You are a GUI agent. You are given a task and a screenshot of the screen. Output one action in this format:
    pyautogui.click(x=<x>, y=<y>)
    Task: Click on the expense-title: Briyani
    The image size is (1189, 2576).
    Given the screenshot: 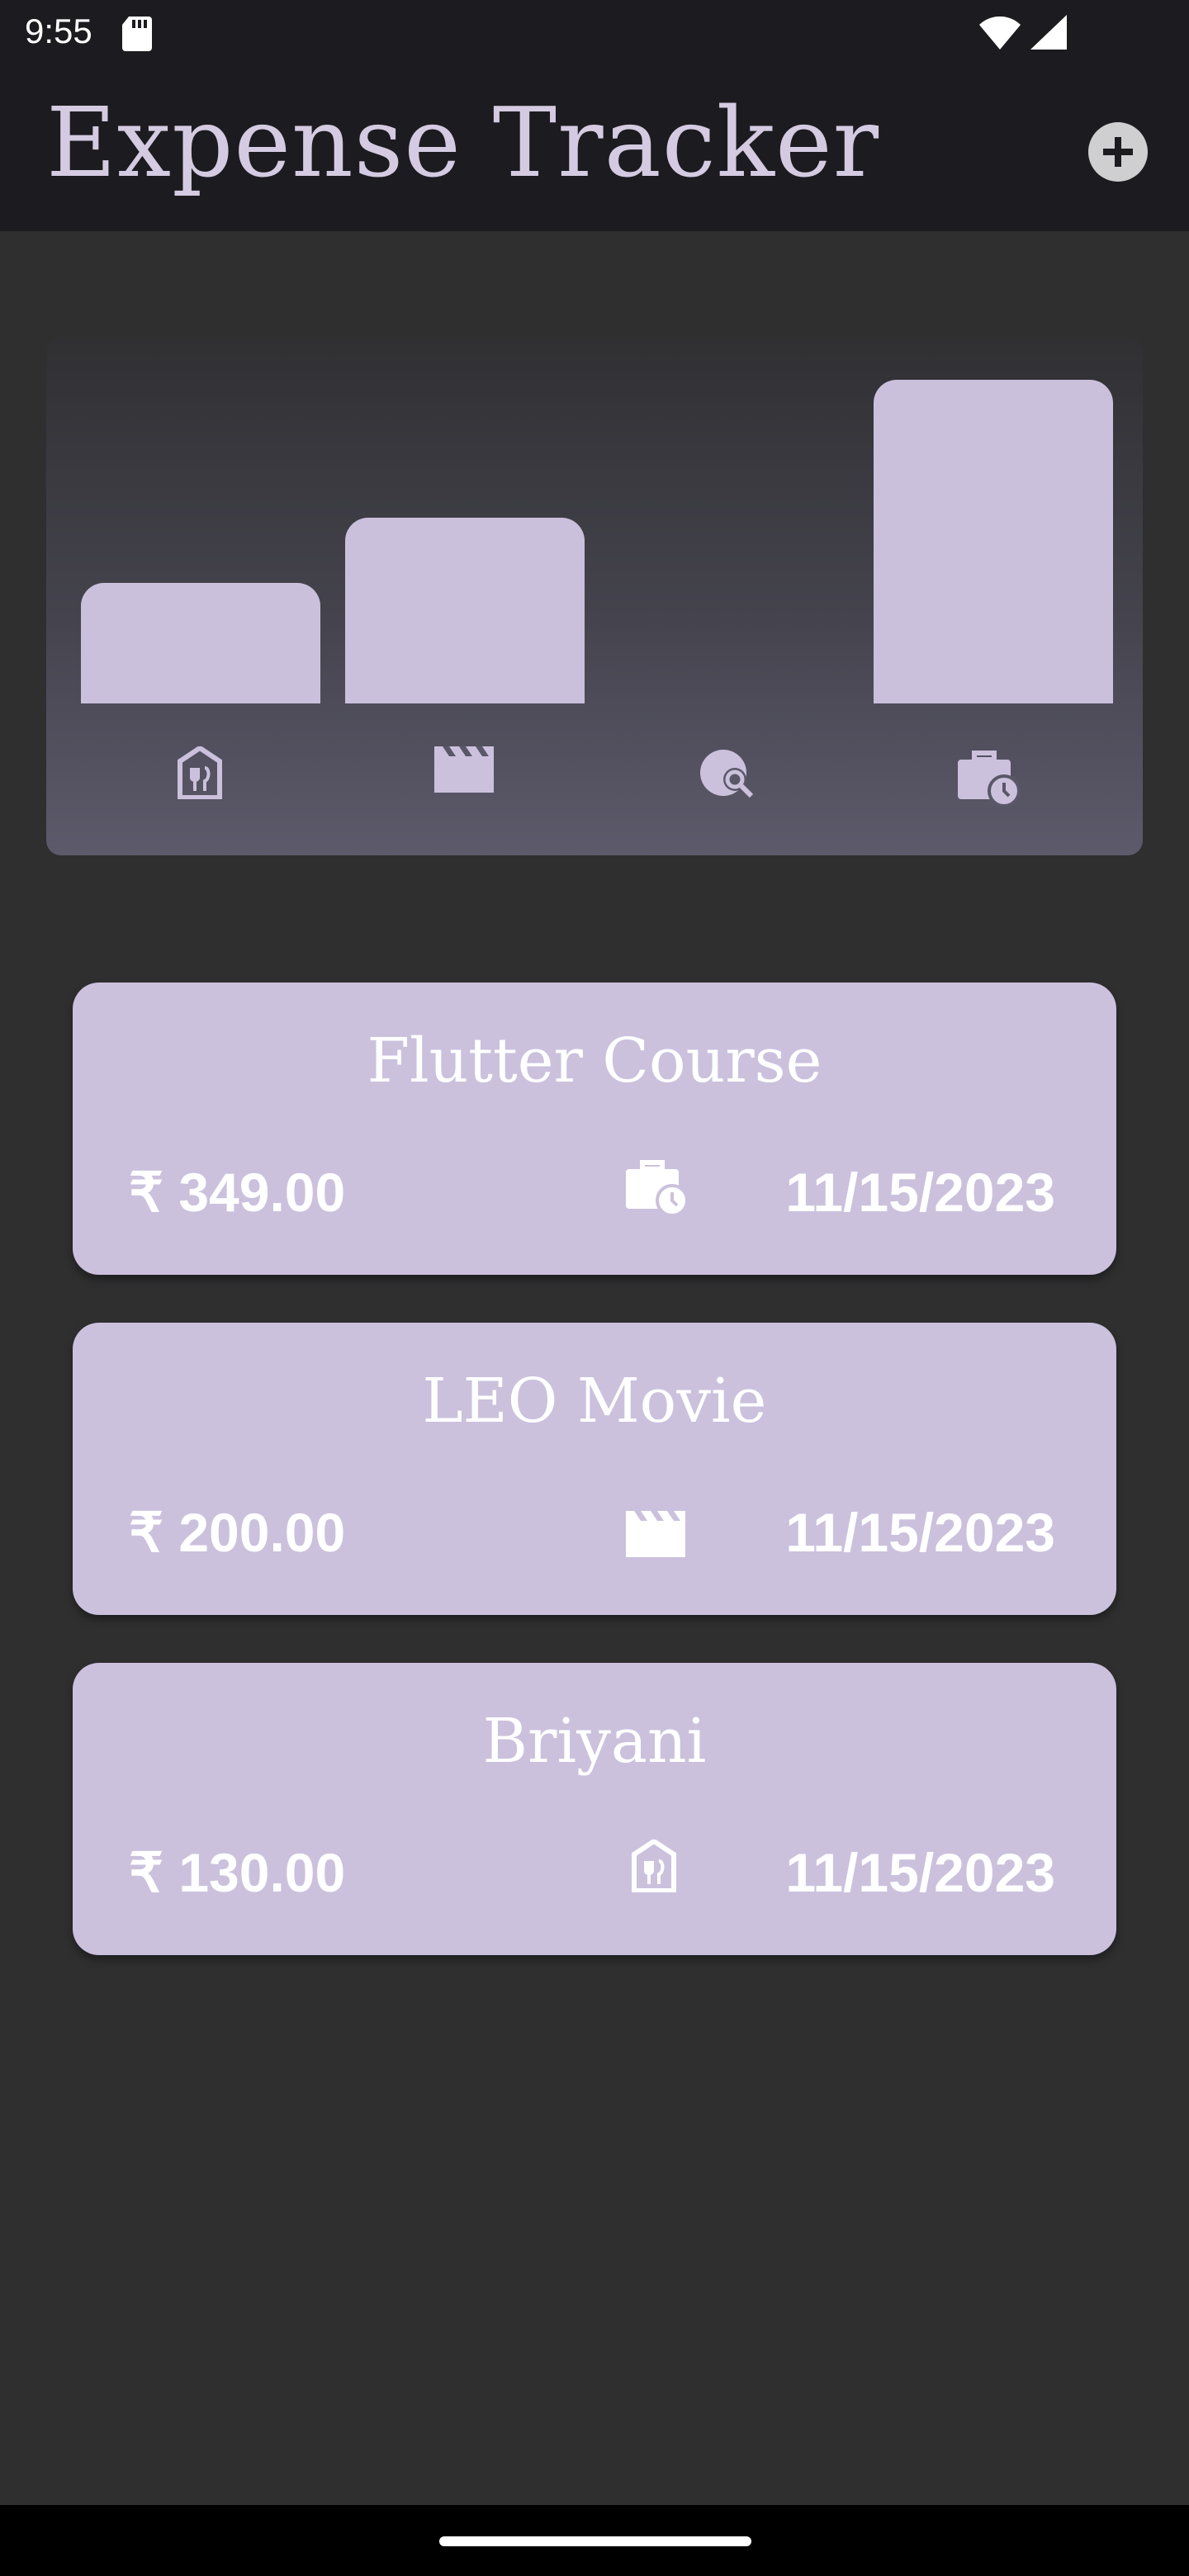 What is the action you would take?
    pyautogui.click(x=594, y=1741)
    